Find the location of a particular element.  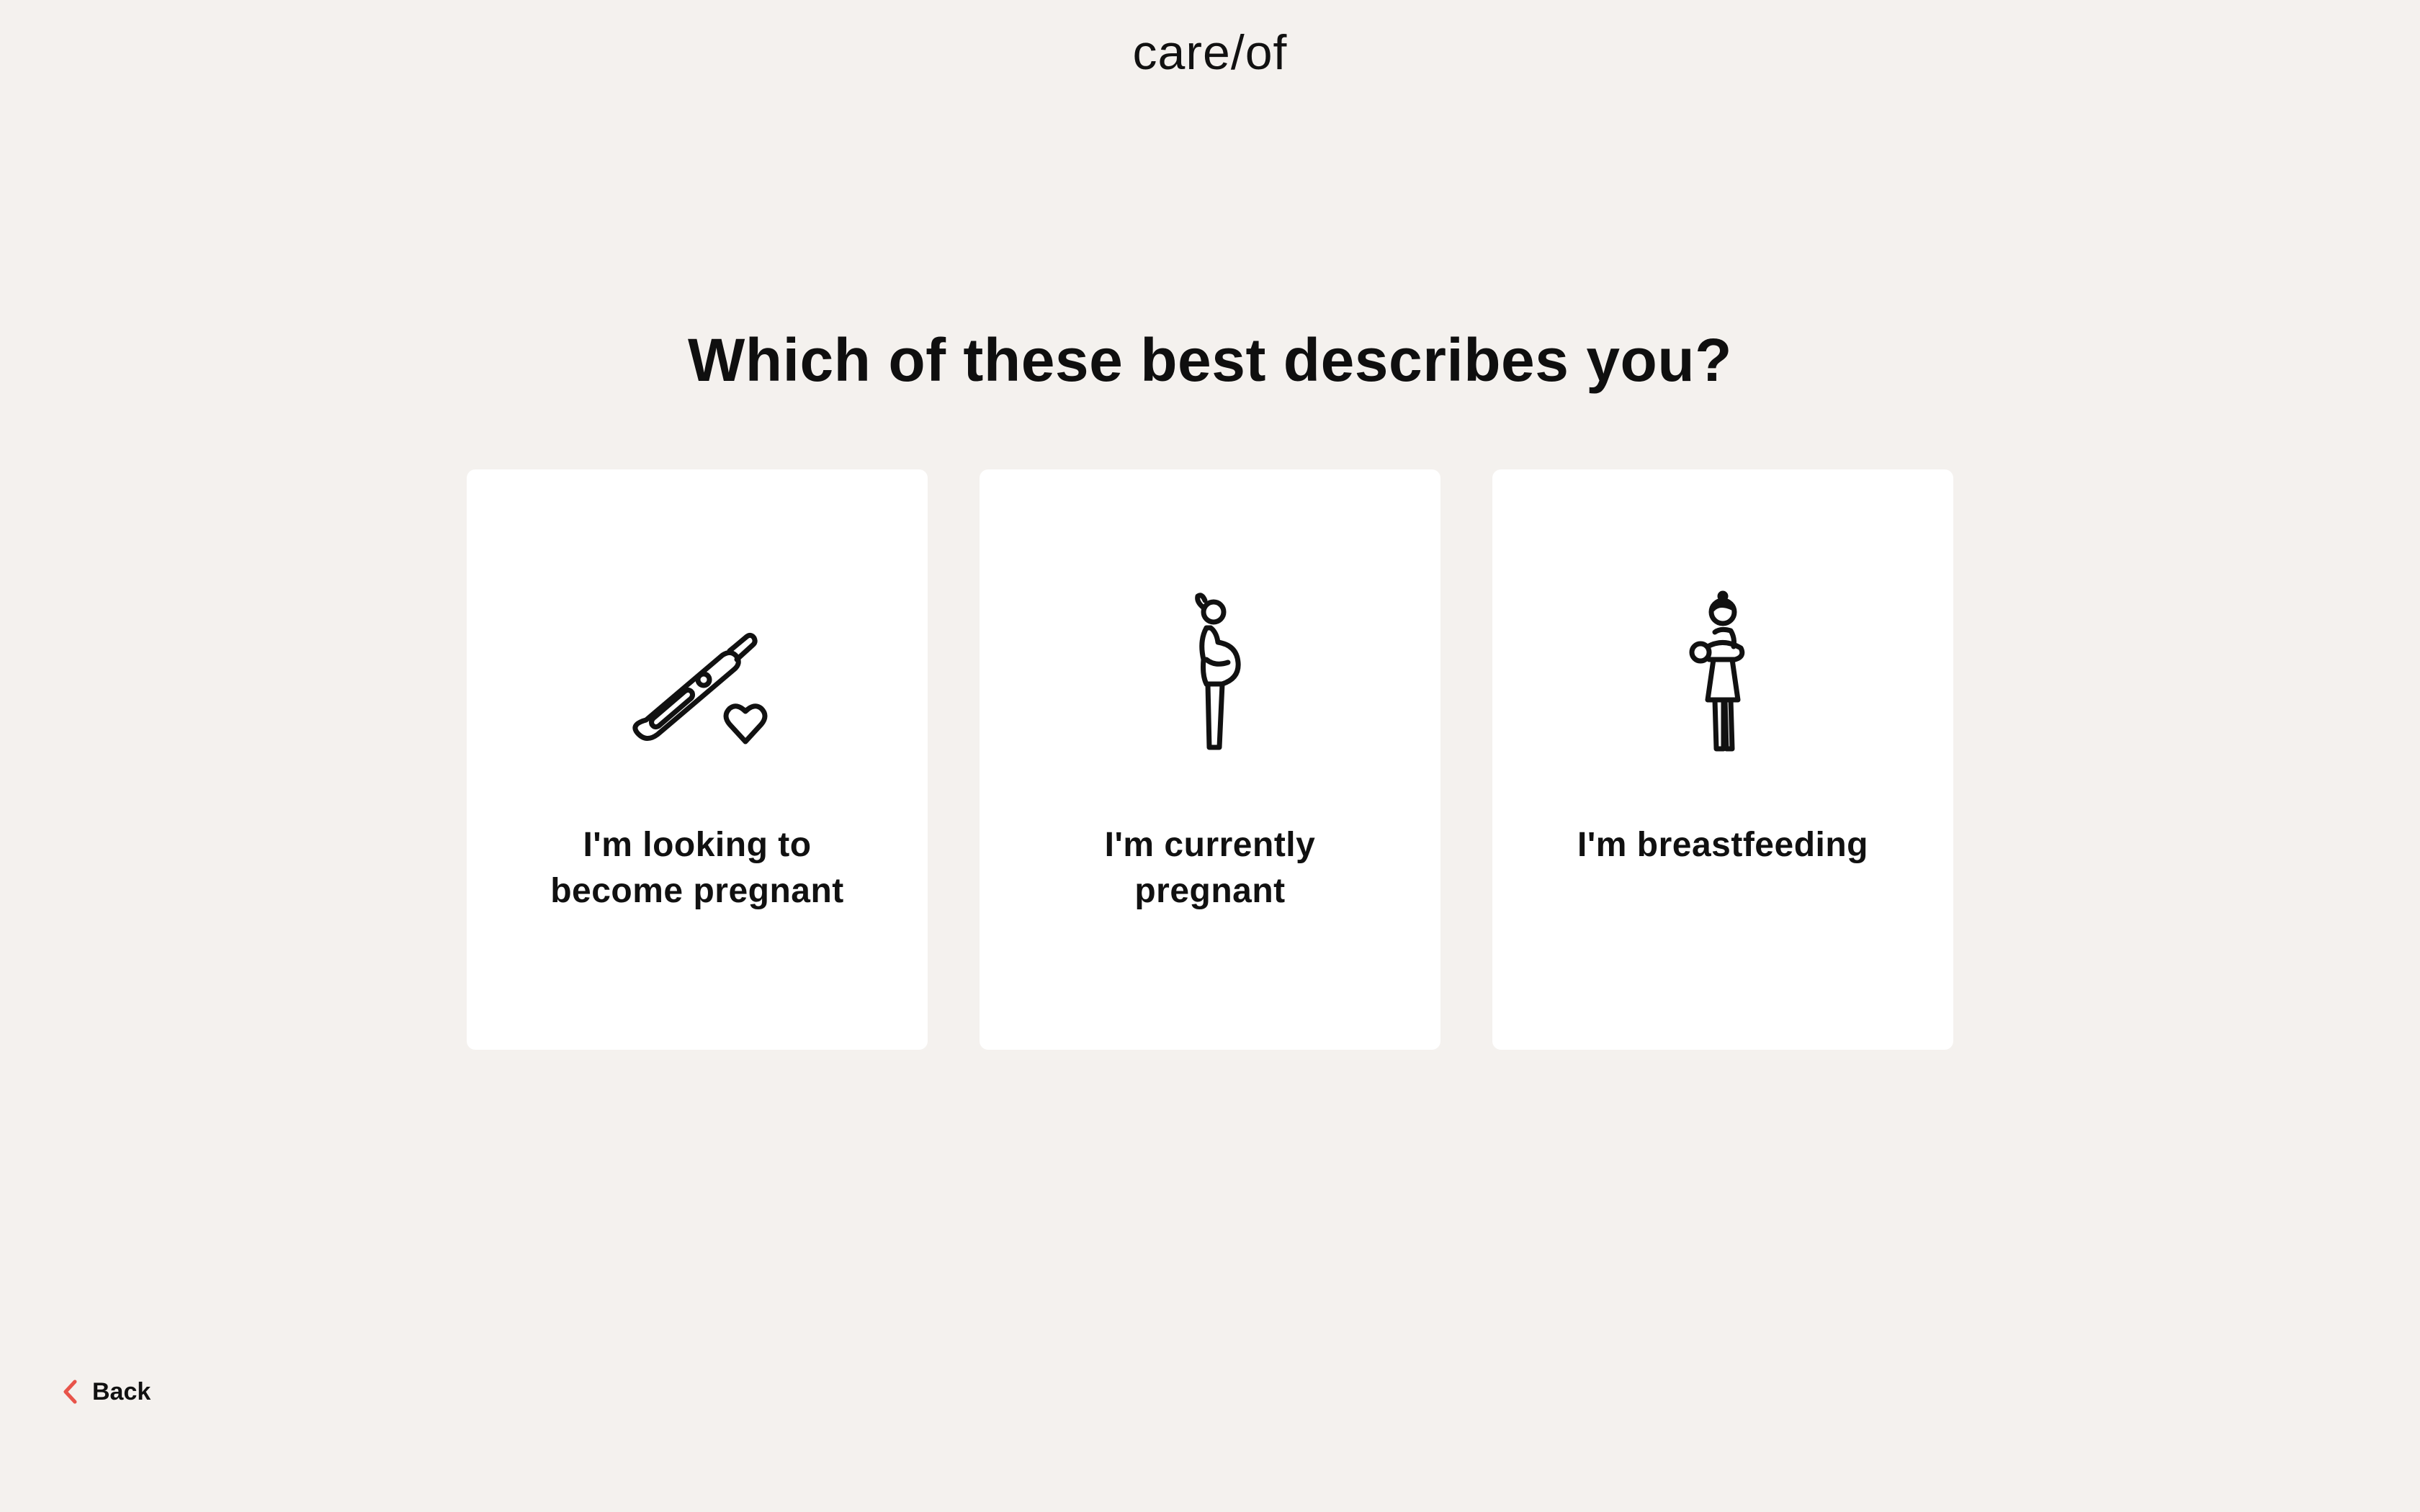

option-label-line: I'm looking to is located at coordinates (697, 845).